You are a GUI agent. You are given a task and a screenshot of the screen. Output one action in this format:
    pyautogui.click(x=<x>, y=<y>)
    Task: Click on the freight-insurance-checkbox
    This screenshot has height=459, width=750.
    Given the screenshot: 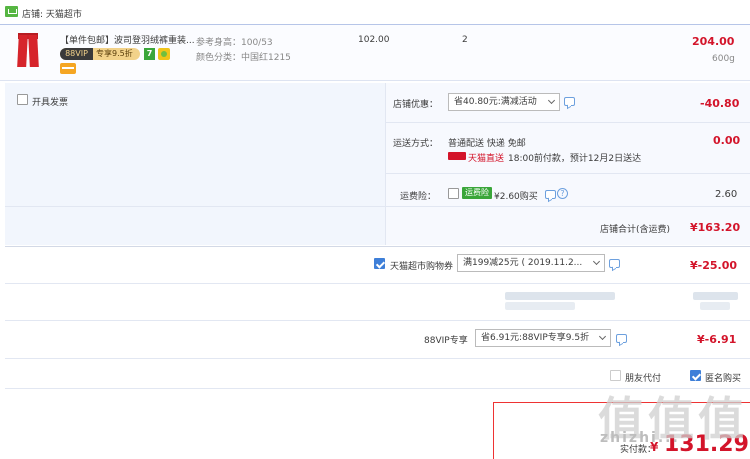 What is the action you would take?
    pyautogui.click(x=453, y=193)
    